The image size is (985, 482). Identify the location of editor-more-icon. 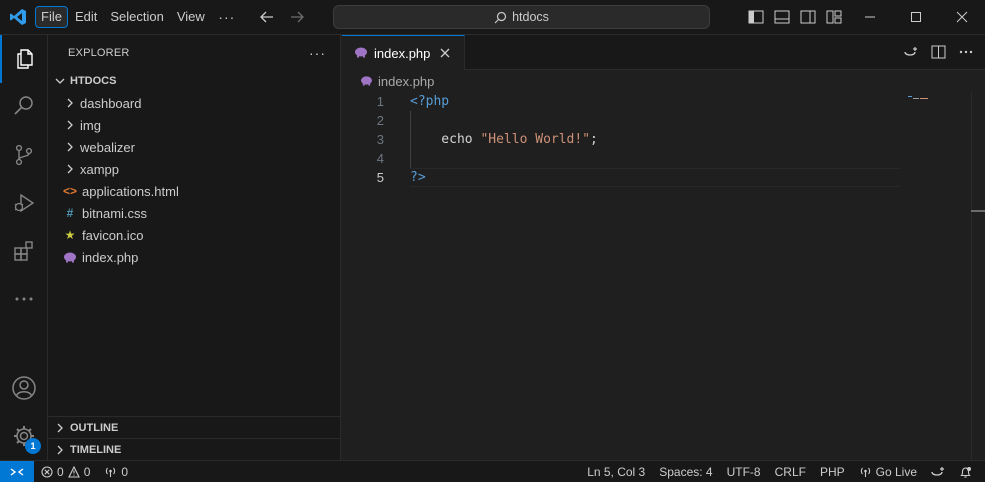
(966, 52).